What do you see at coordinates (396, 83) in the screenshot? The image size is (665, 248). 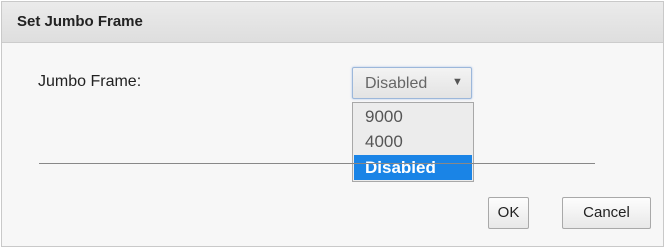 I see `select-current-value: Disabled` at bounding box center [396, 83].